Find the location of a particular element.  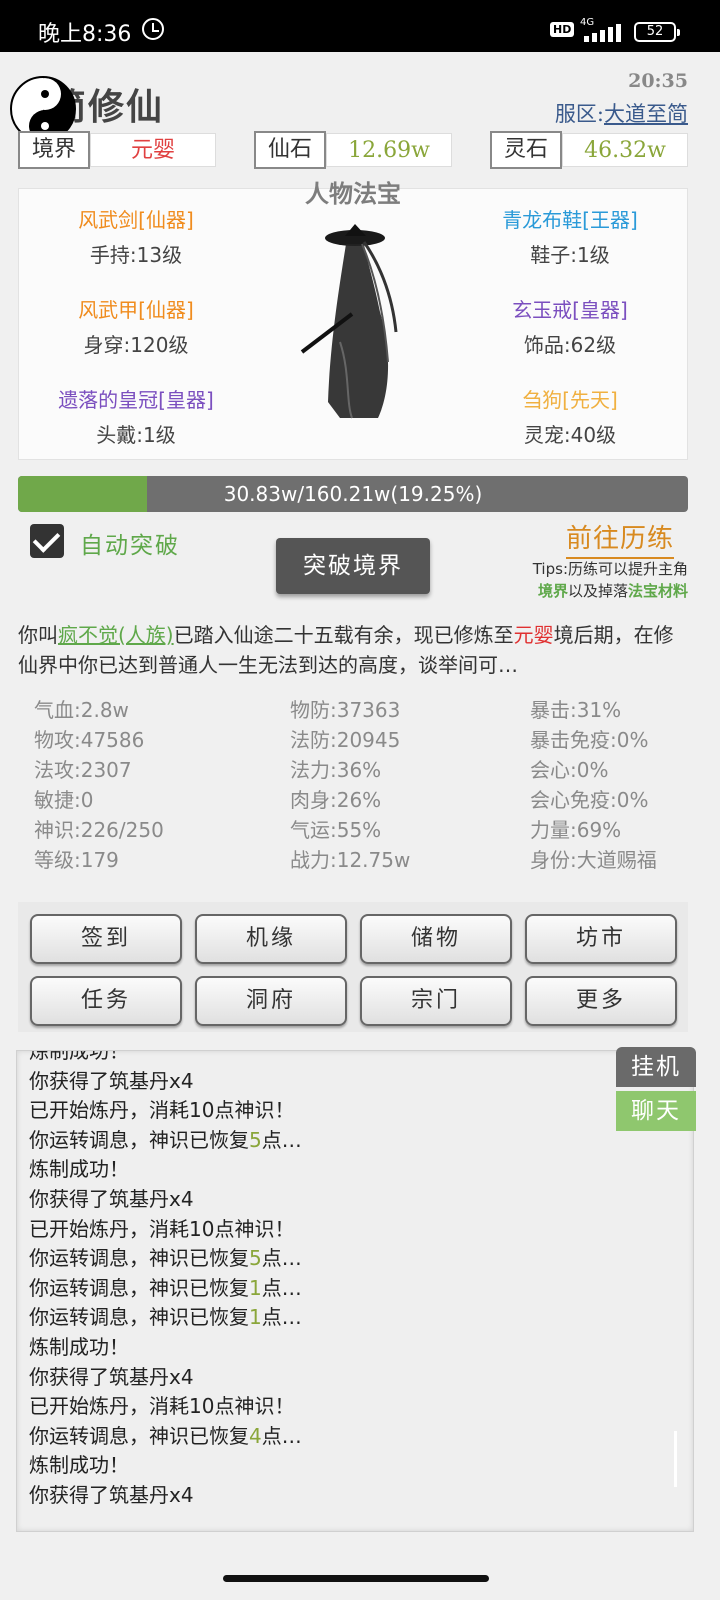

stat-item: 法防:20945 is located at coordinates (345, 740).